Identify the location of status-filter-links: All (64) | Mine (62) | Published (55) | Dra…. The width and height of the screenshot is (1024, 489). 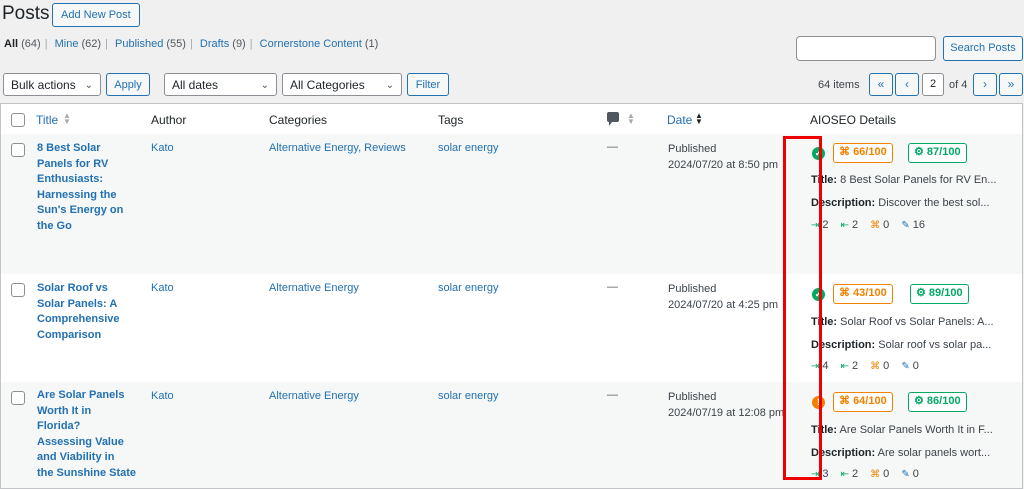
(191, 44).